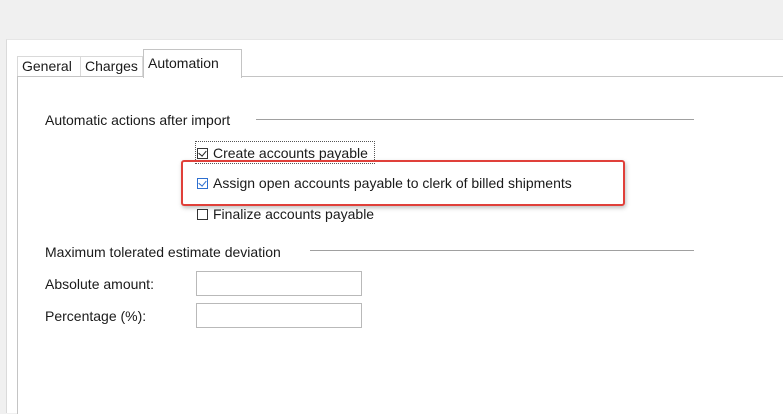 The height and width of the screenshot is (414, 783). I want to click on finalize-accounts-payable-checkbox: Finalize accounts payable, so click(285, 214).